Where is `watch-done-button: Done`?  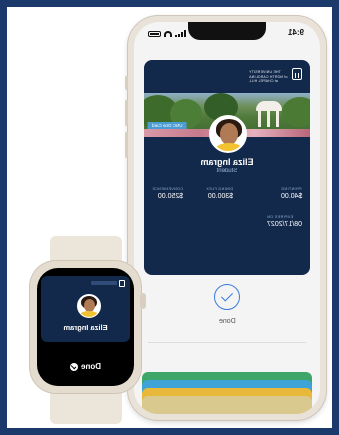 watch-done-button: Done is located at coordinates (85, 366).